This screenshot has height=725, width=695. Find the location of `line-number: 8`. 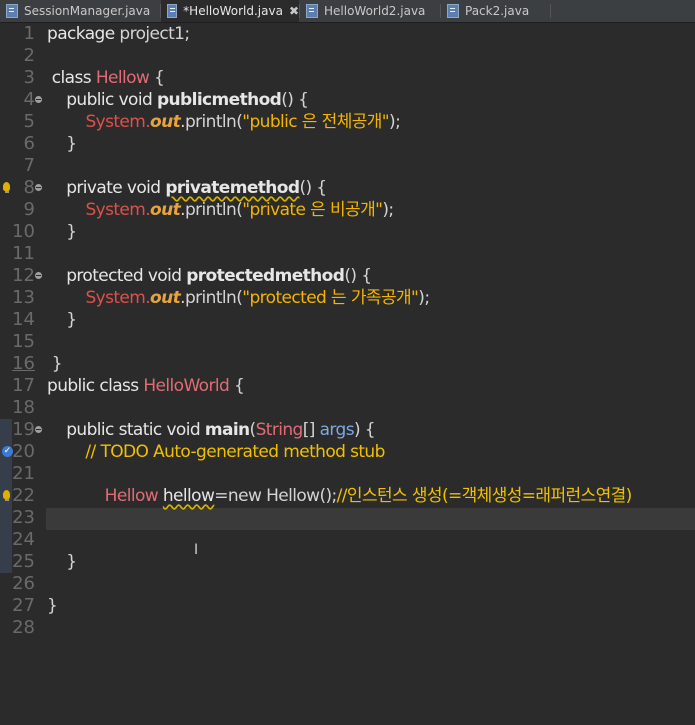

line-number: 8 is located at coordinates (29, 187).